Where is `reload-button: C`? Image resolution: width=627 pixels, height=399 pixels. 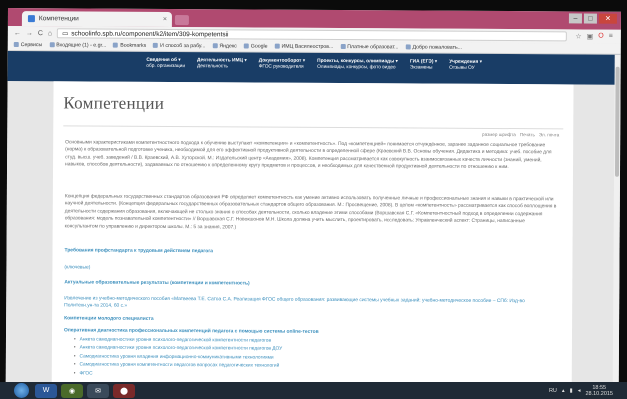 reload-button: C is located at coordinates (40, 33).